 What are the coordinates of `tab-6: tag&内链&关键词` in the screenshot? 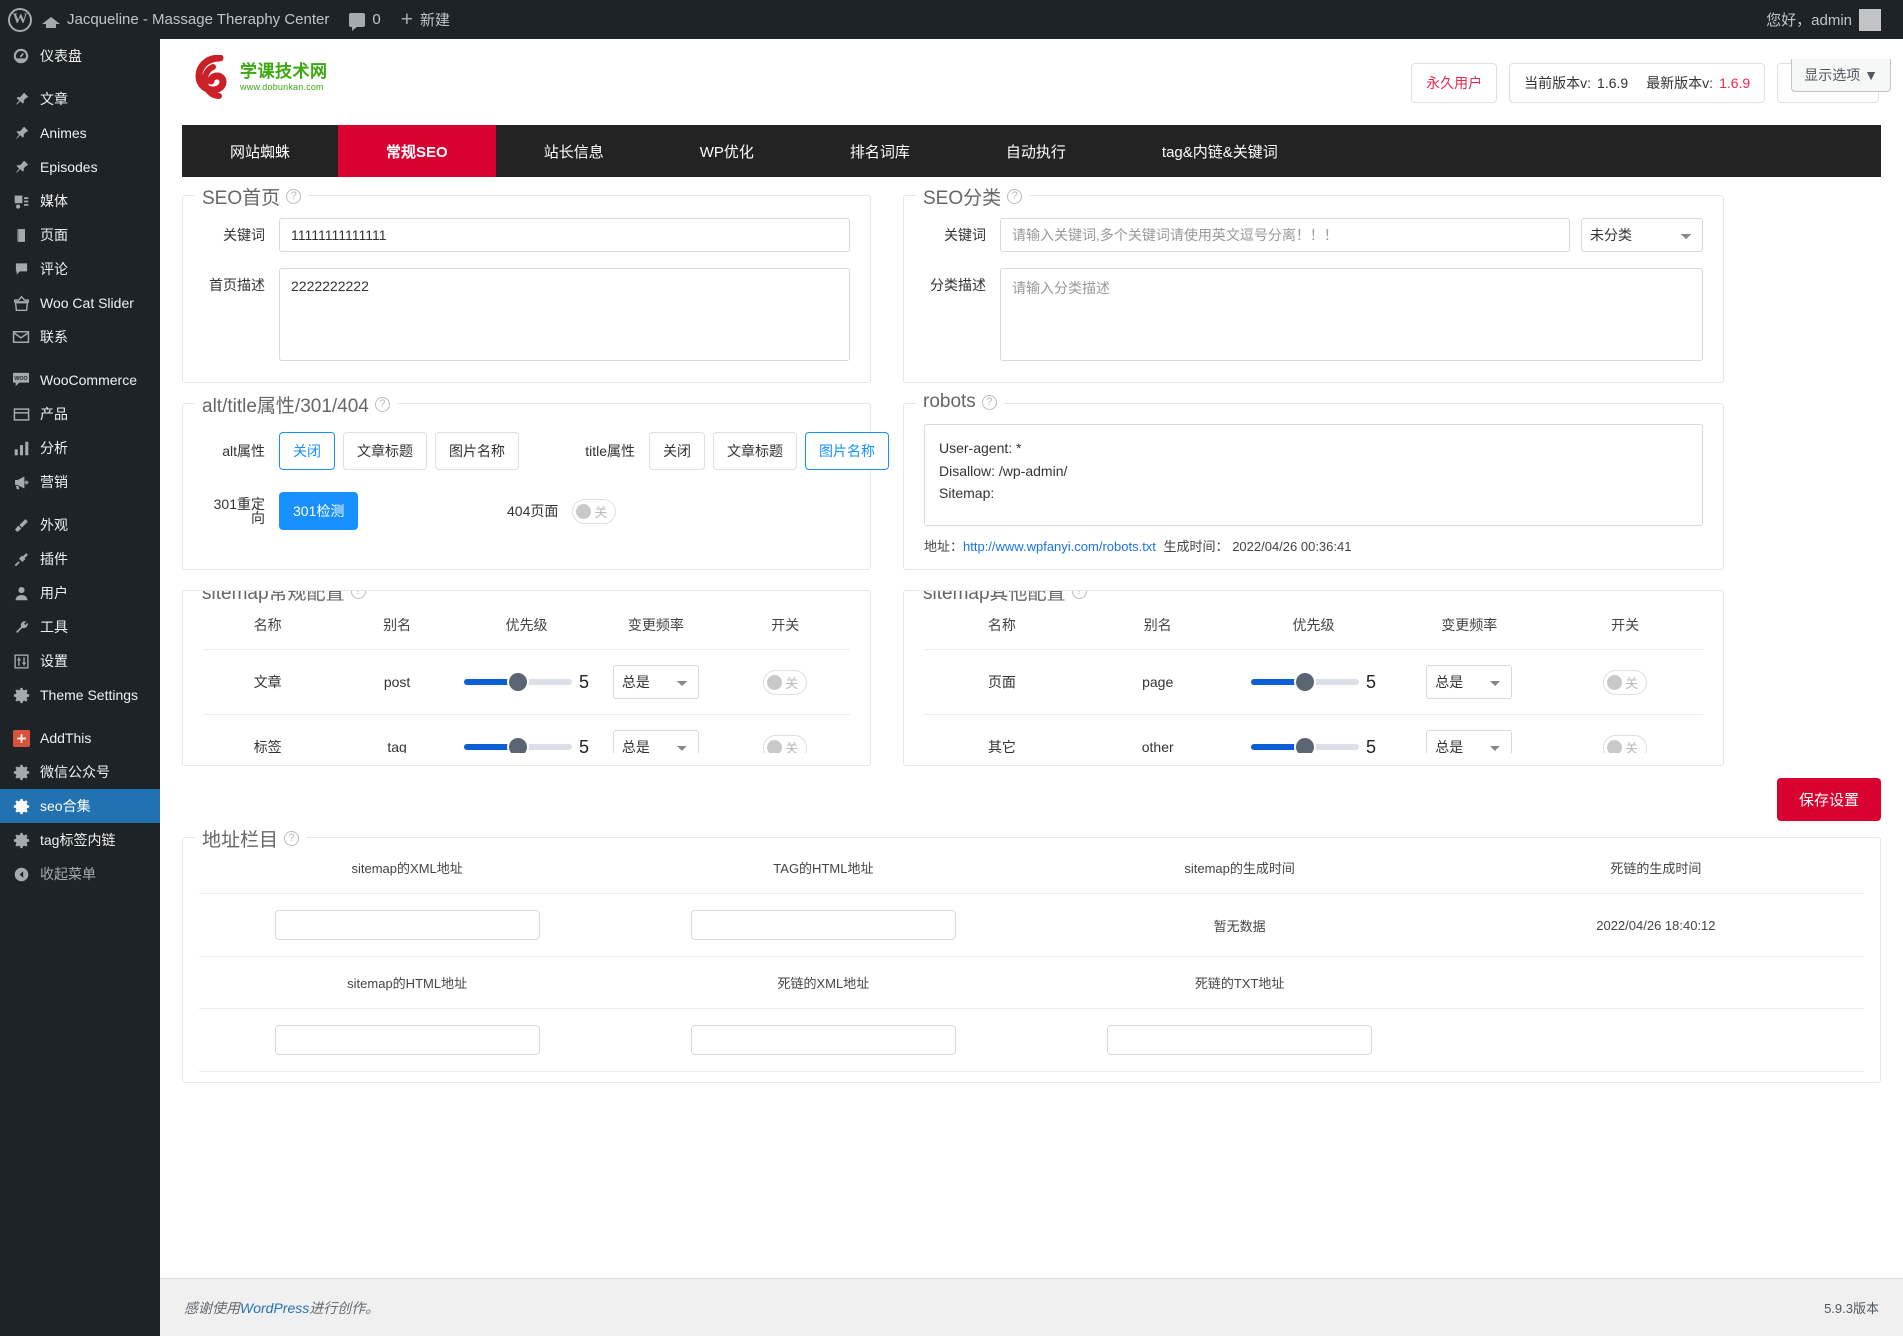 It's located at (1220, 151).